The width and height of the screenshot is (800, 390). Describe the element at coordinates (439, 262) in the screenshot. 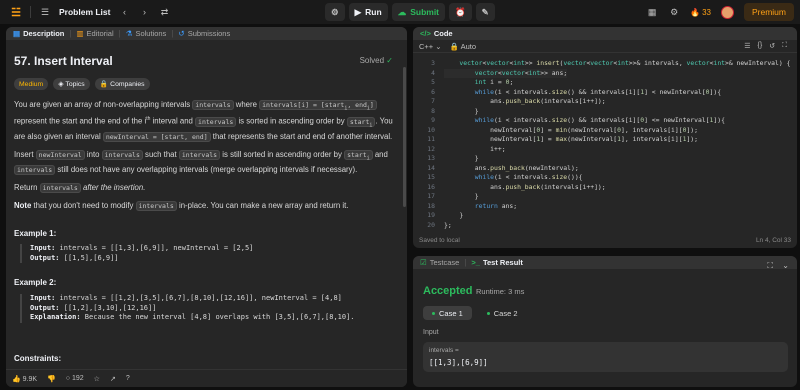

I see `tab-testcase: ☑ Testcase` at that location.